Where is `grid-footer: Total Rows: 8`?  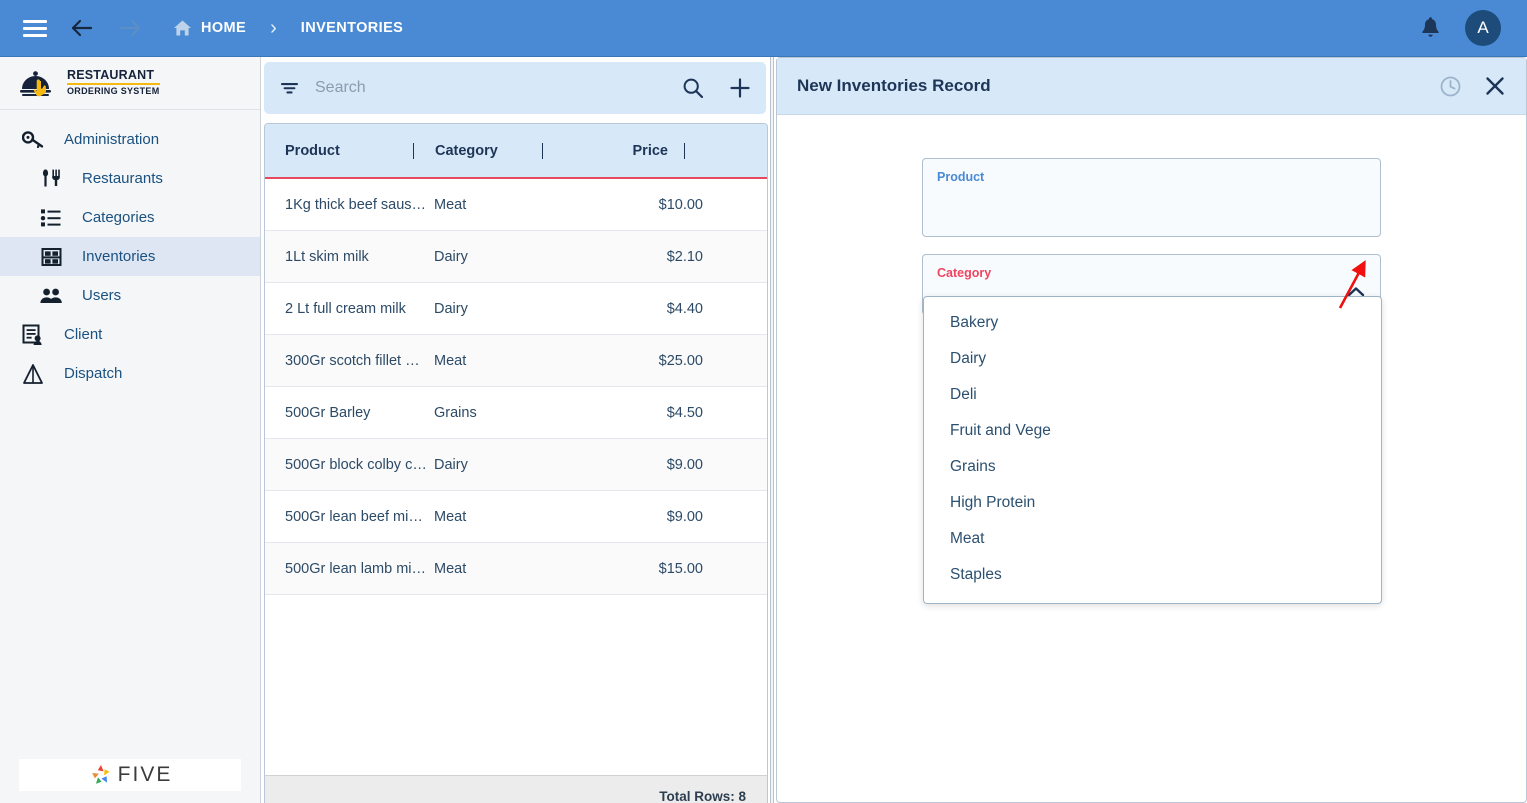 grid-footer: Total Rows: 8 is located at coordinates (516, 789).